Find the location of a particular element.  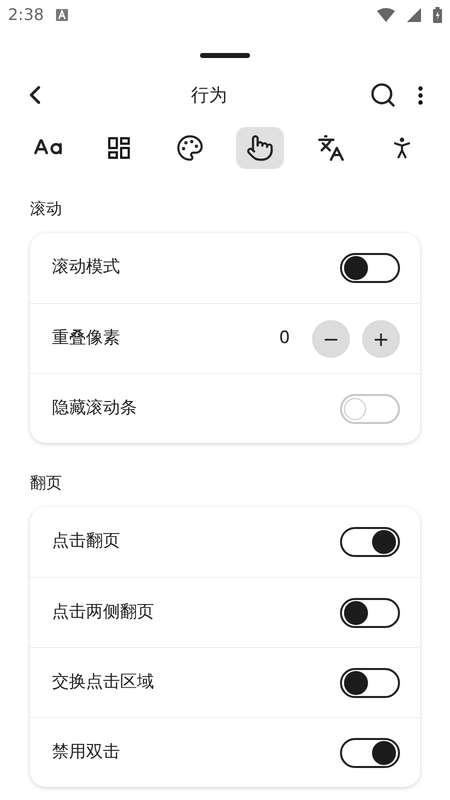

drag-handle is located at coordinates (225, 55).